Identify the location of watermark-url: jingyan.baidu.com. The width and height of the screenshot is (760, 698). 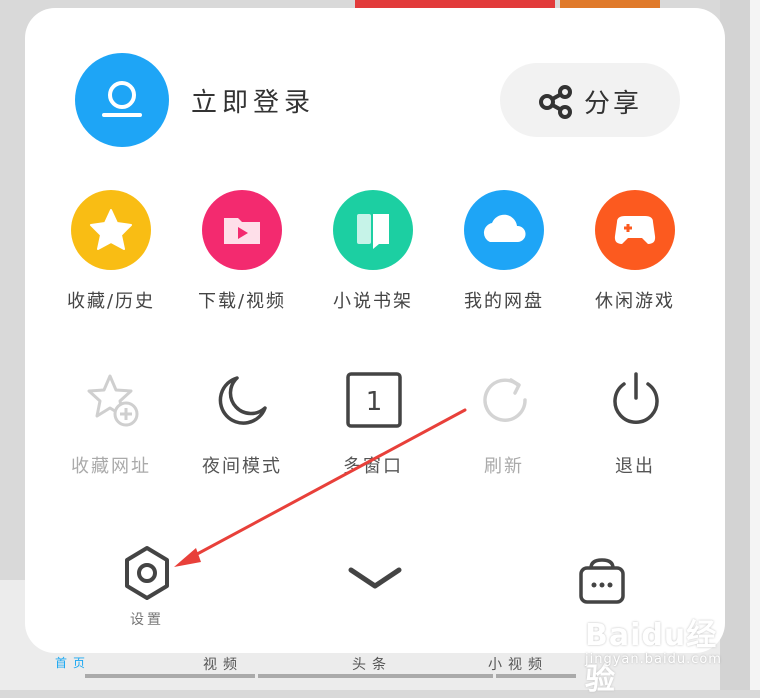
(653, 659).